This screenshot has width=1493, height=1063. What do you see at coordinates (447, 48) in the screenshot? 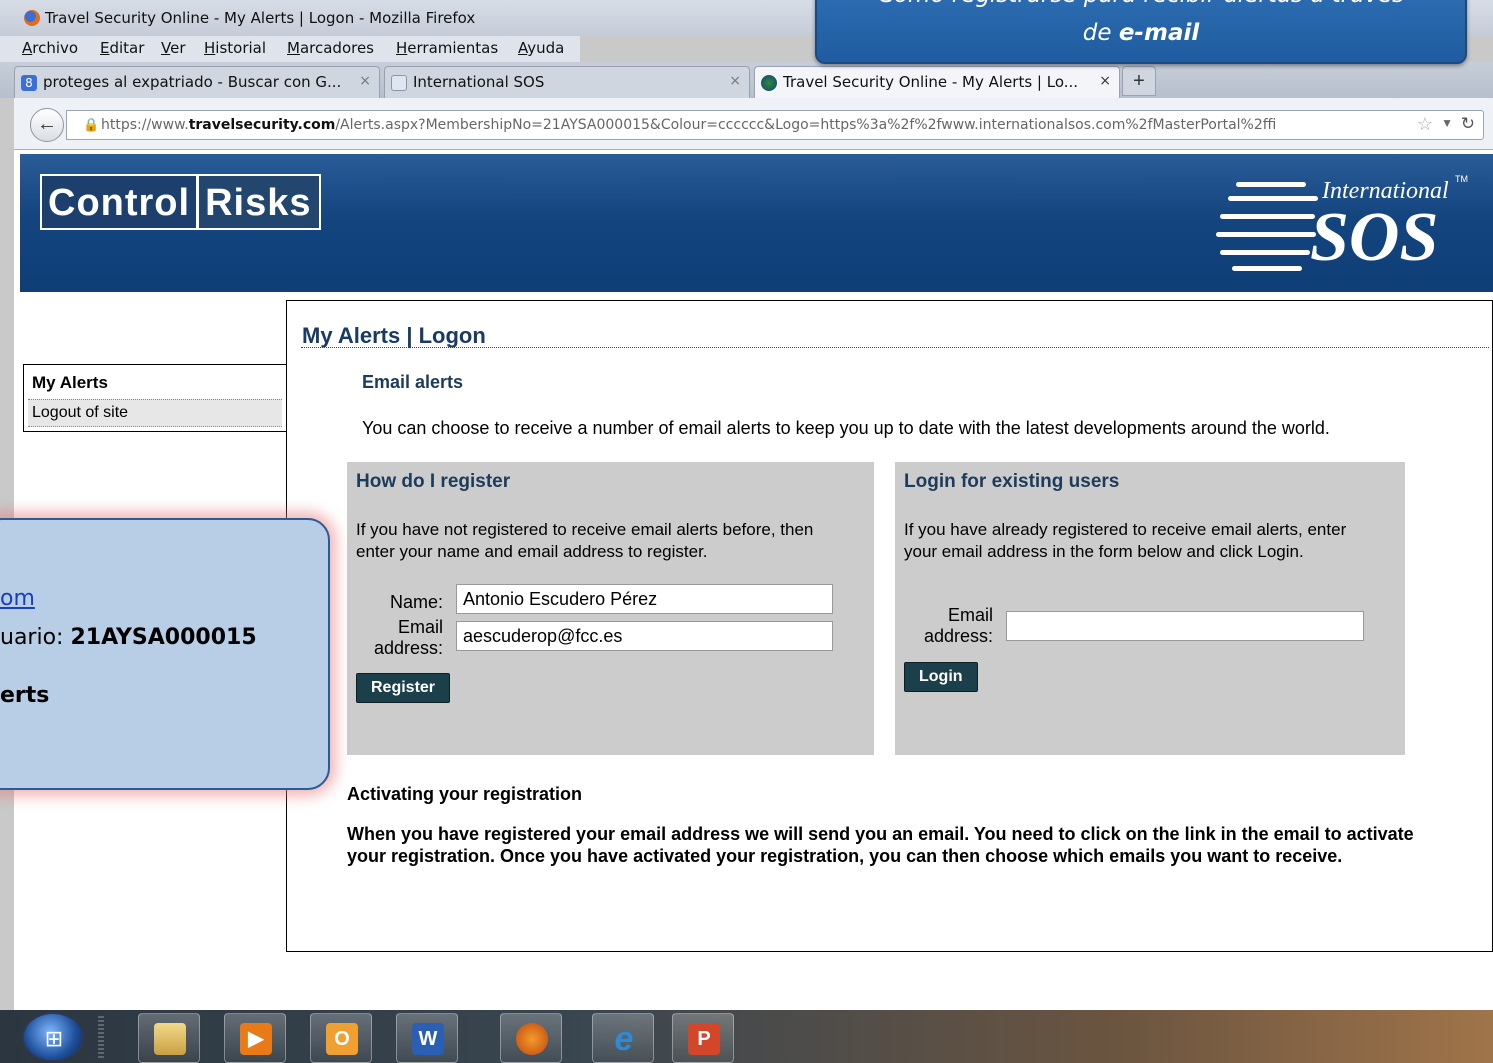
I see `menu-herramientas: Herramientas` at bounding box center [447, 48].